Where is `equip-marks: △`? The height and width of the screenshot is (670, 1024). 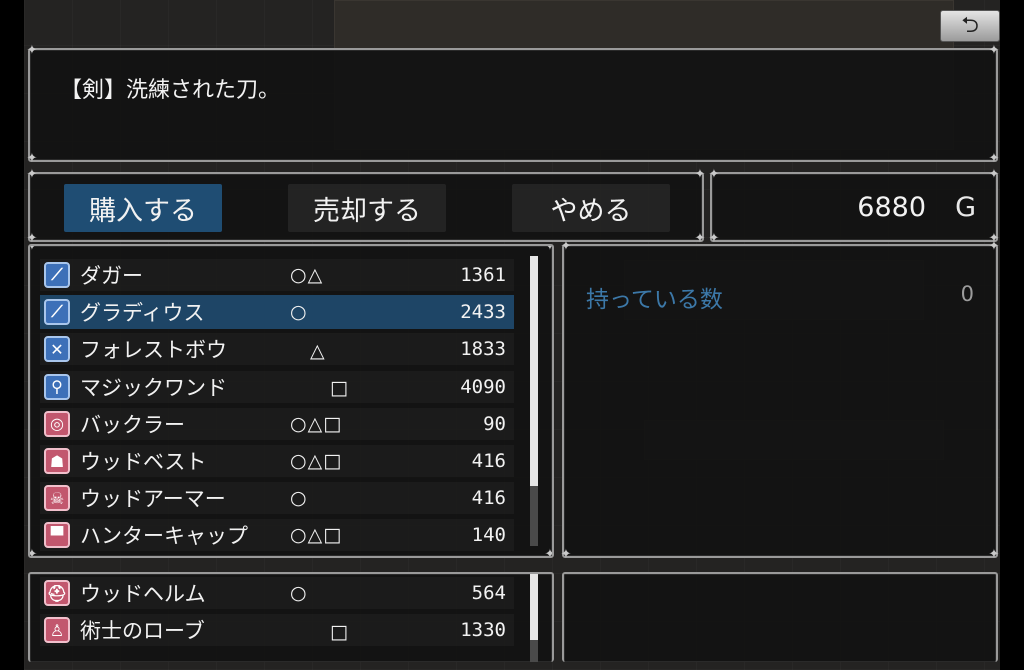
equip-marks: △ is located at coordinates (308, 350).